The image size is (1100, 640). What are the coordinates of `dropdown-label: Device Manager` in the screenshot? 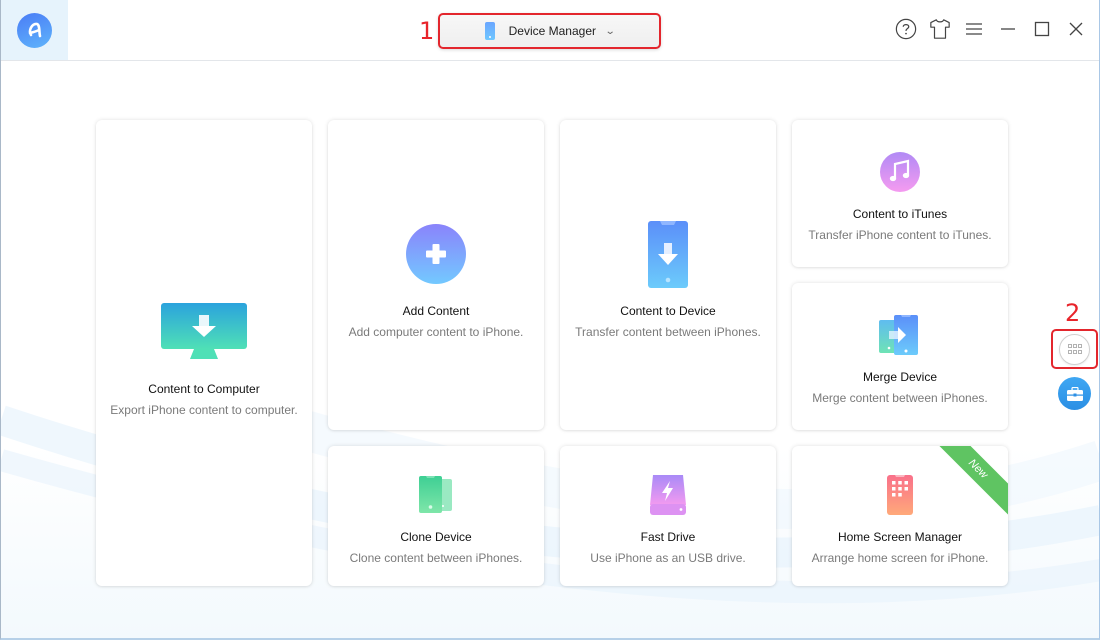 It's located at (552, 31).